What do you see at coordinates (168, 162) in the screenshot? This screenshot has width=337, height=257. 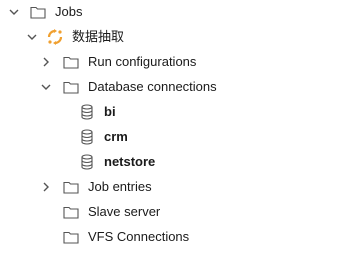 I see `tree-node-connection-netstore: netstore` at bounding box center [168, 162].